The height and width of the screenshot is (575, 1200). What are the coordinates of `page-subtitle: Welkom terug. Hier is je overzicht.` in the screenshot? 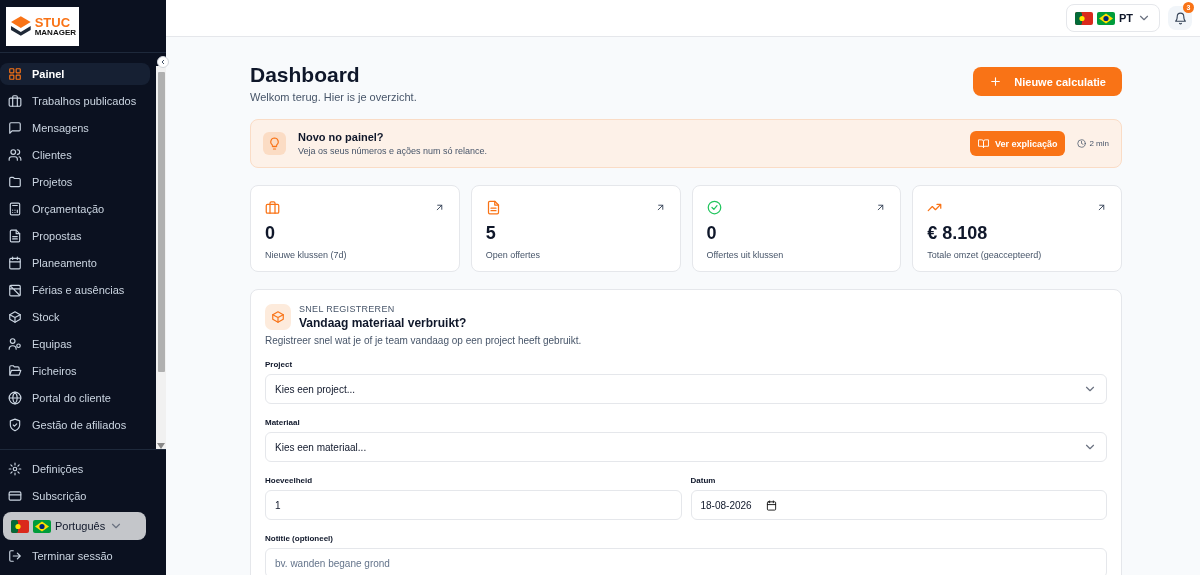 It's located at (333, 97).